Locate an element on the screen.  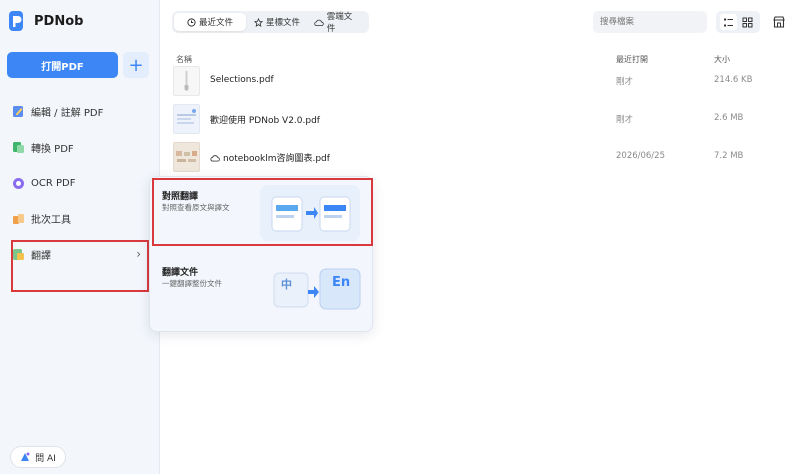
column-header-name: 名稱 is located at coordinates (184, 59).